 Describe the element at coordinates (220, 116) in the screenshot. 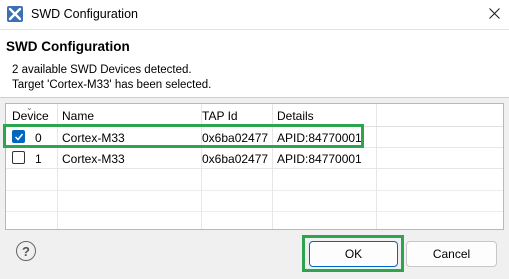

I see `column-header-tap-id: TAP Id` at that location.